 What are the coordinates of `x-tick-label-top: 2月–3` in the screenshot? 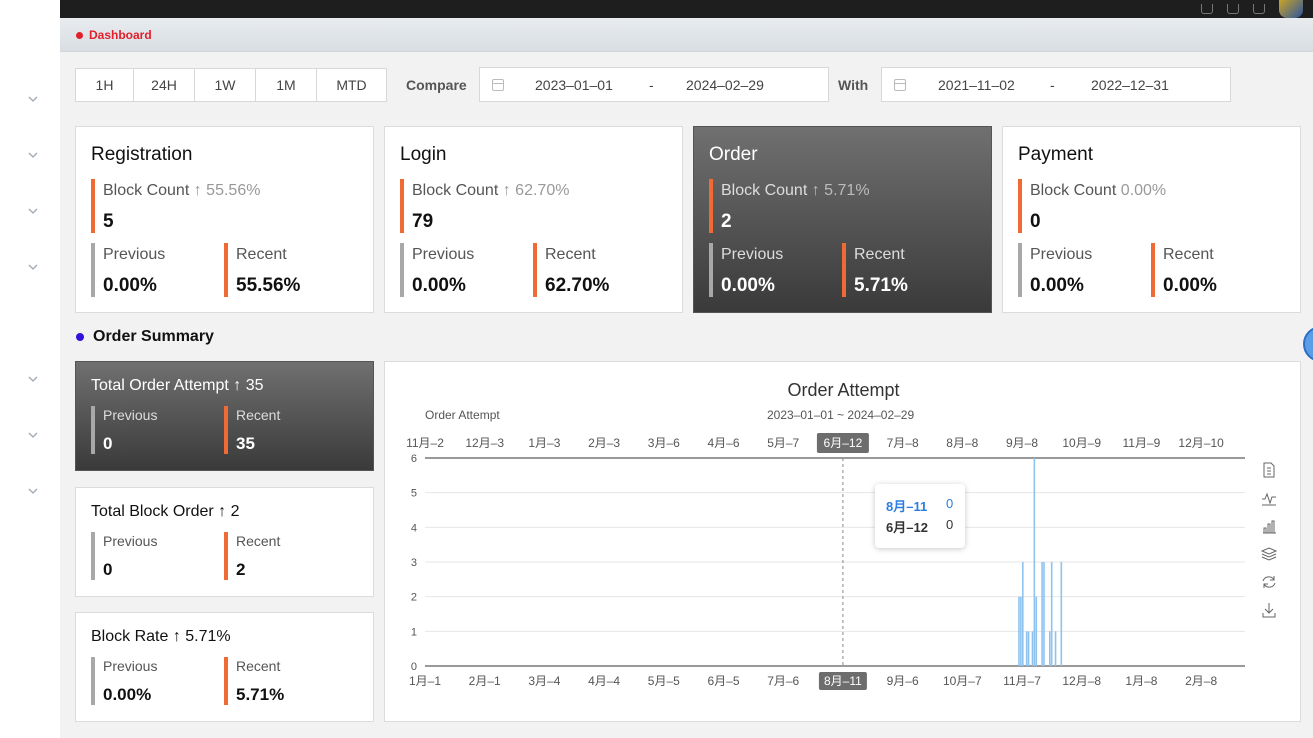 It's located at (604, 443).